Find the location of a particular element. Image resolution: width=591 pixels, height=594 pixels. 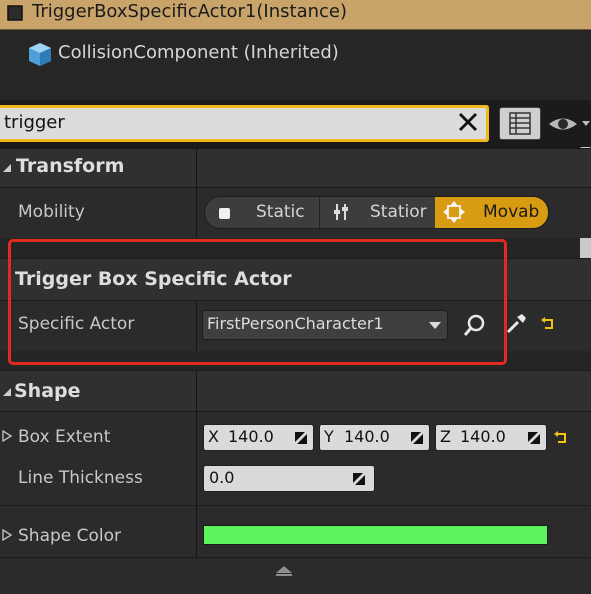

visibility-filter-button is located at coordinates (568, 124).